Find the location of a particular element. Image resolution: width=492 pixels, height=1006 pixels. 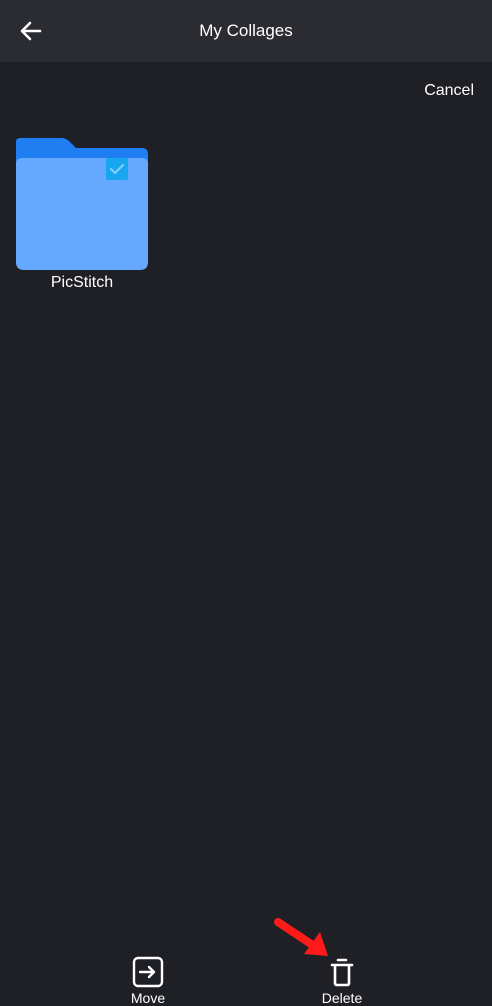

page-title: My Collages is located at coordinates (246, 30).